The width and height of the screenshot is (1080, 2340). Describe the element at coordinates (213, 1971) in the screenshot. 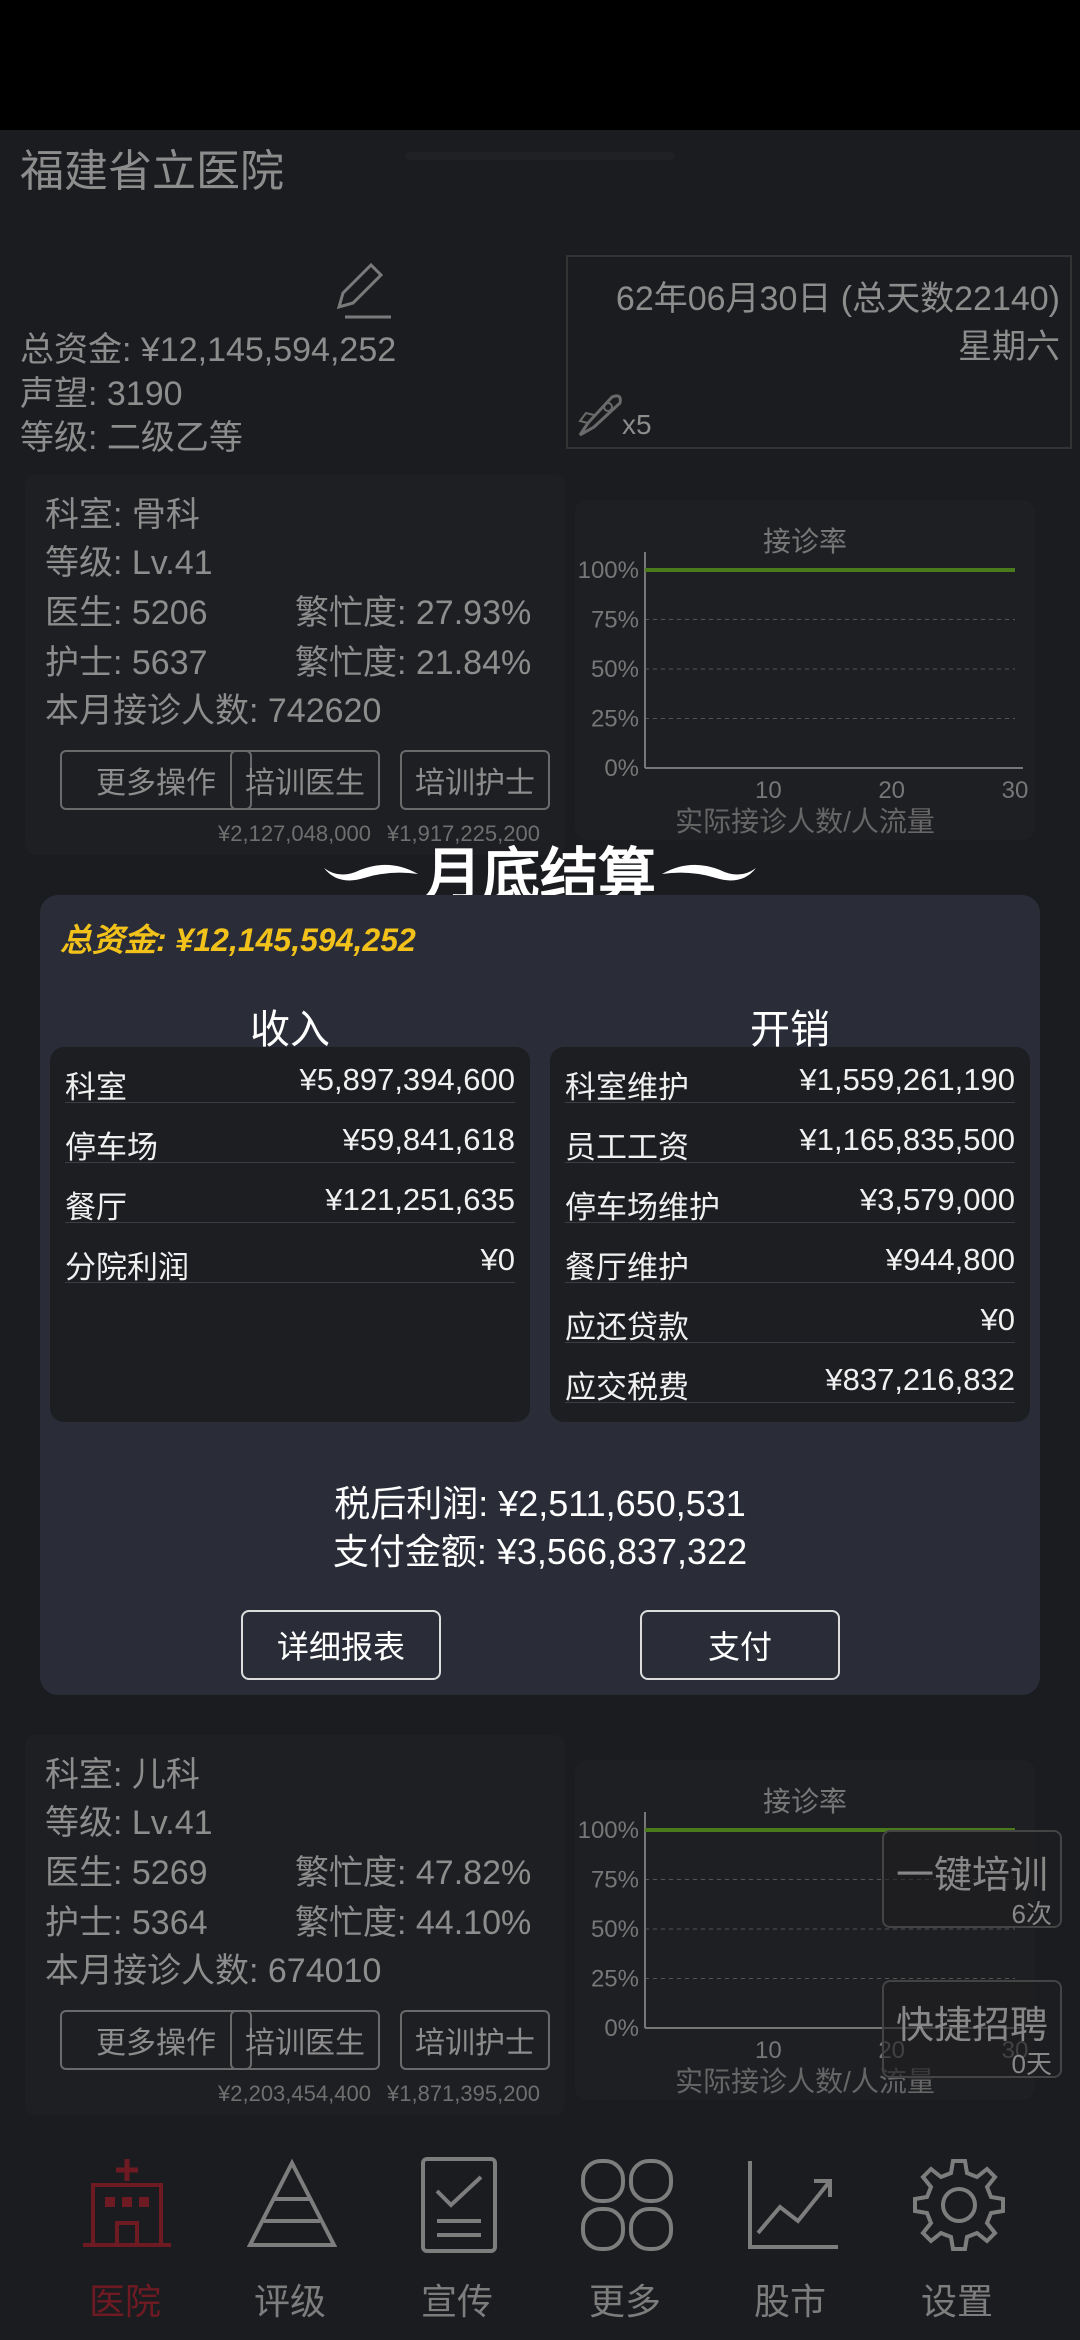

I see `monthly-patients: 本月接诊人数: 674010` at that location.